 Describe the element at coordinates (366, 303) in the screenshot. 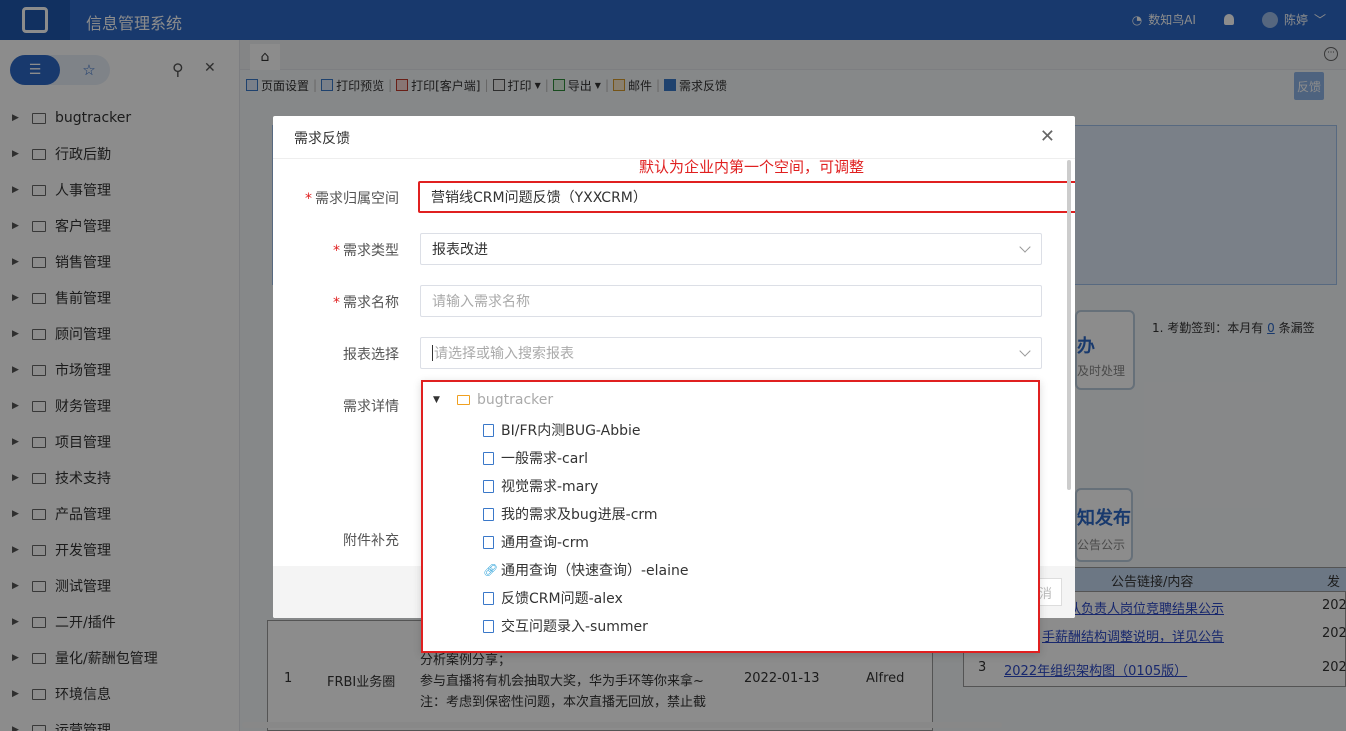

I see `name-label: * 需求名称` at that location.